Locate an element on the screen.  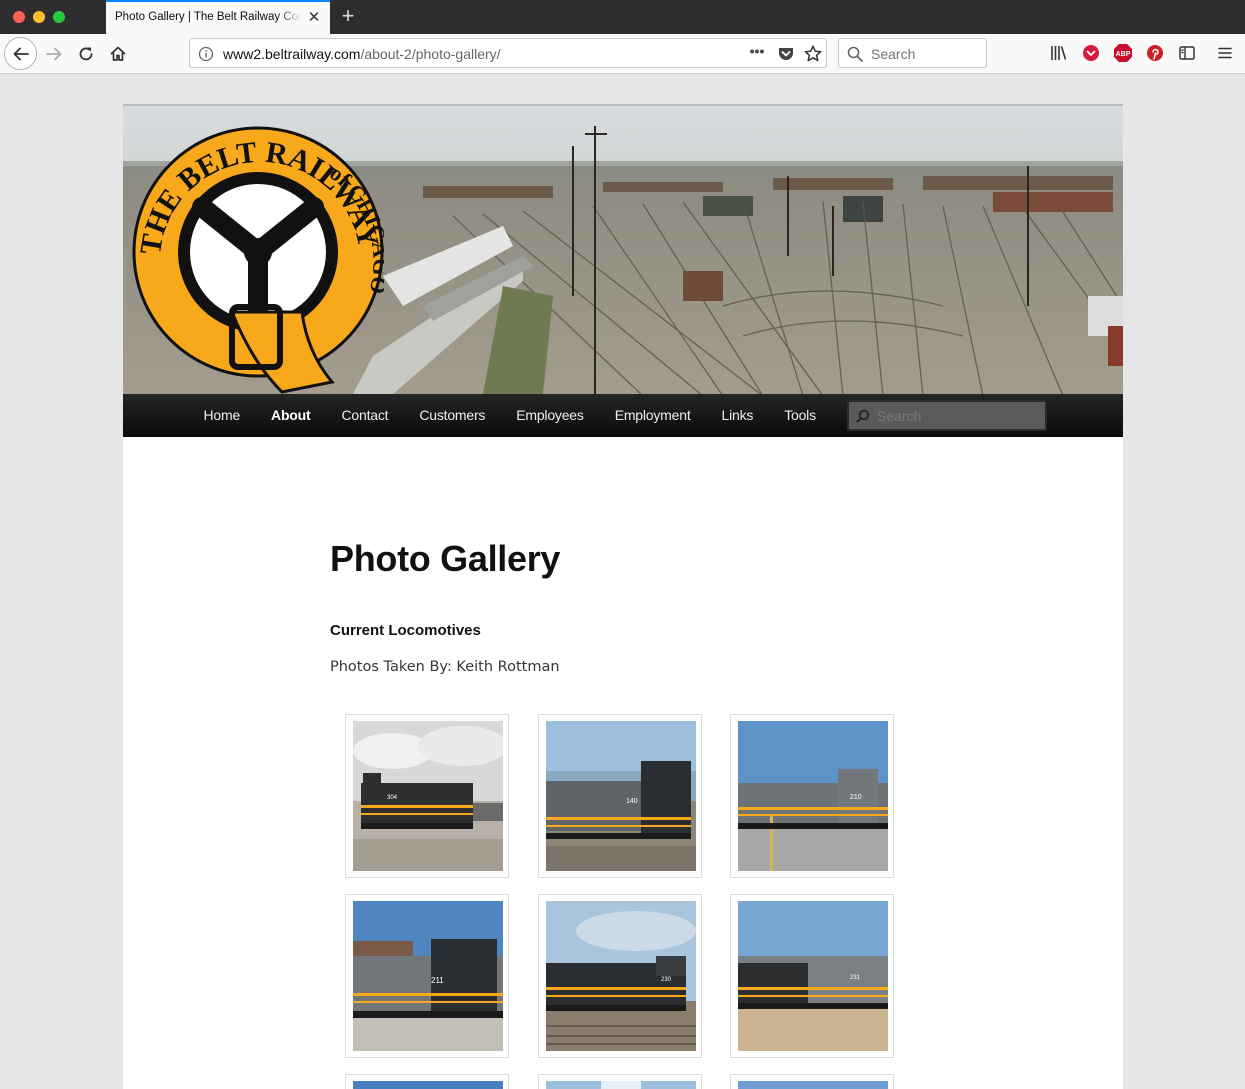
locomotive-photo: 304 is located at coordinates (428, 796).